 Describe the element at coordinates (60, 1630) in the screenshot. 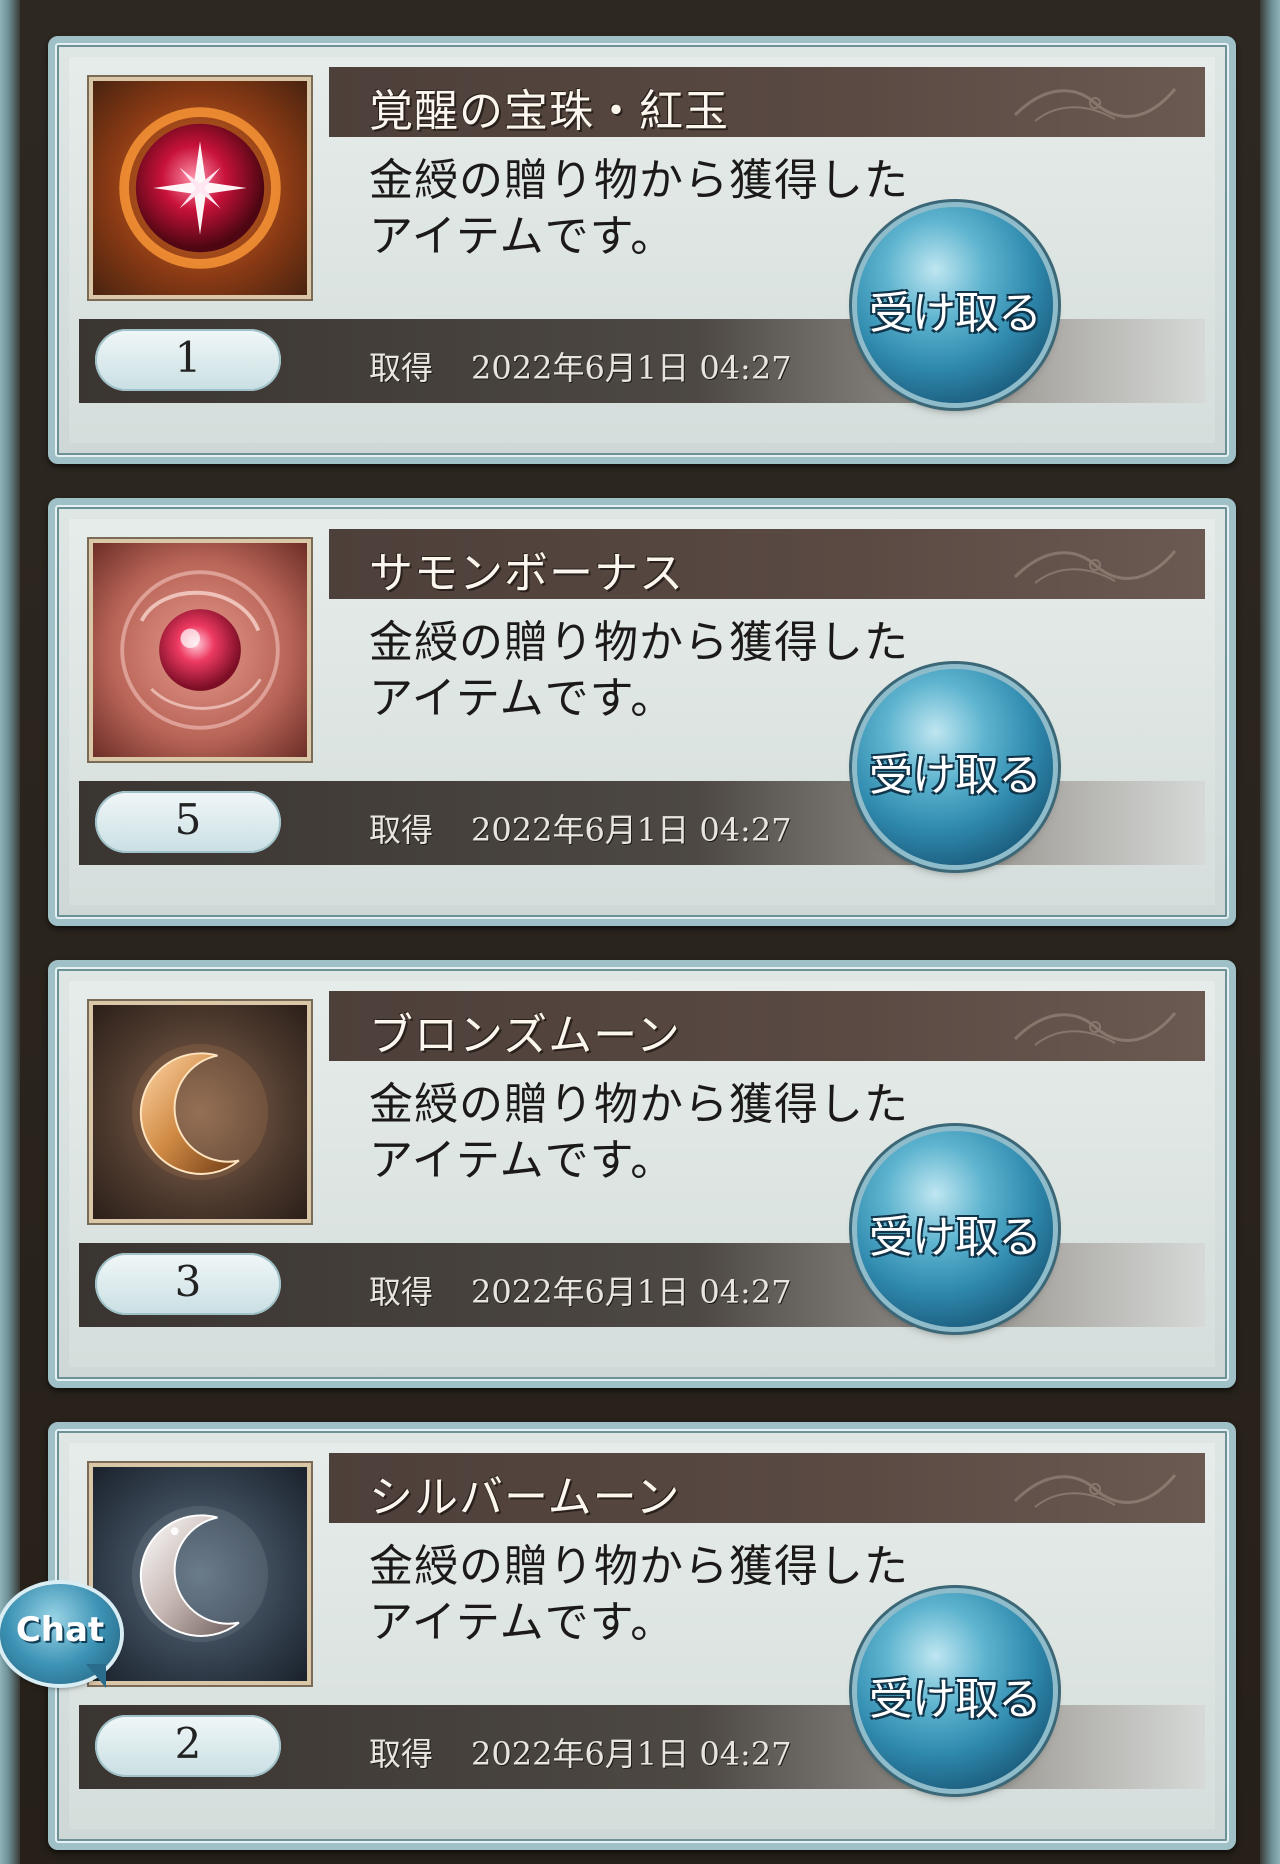

I see `chat-label: Chat` at that location.